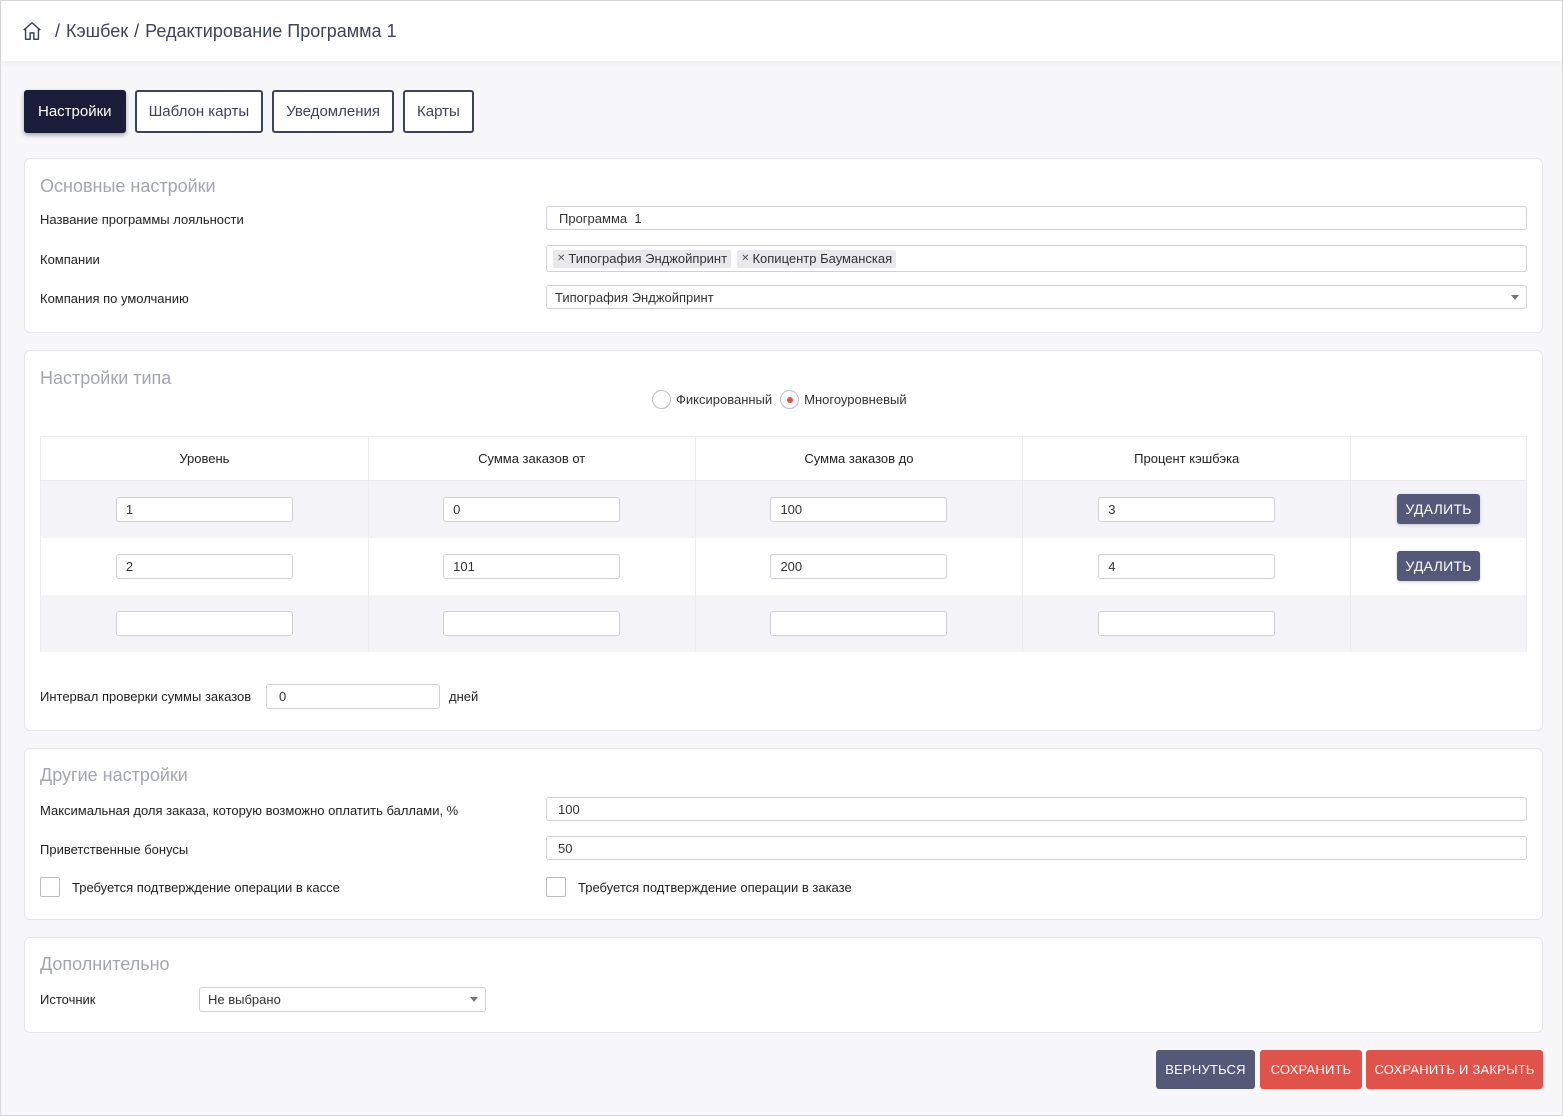 The height and width of the screenshot is (1116, 1563). What do you see at coordinates (531, 458) in the screenshot?
I see `column-header-sum-from: Сумма заказов от` at bounding box center [531, 458].